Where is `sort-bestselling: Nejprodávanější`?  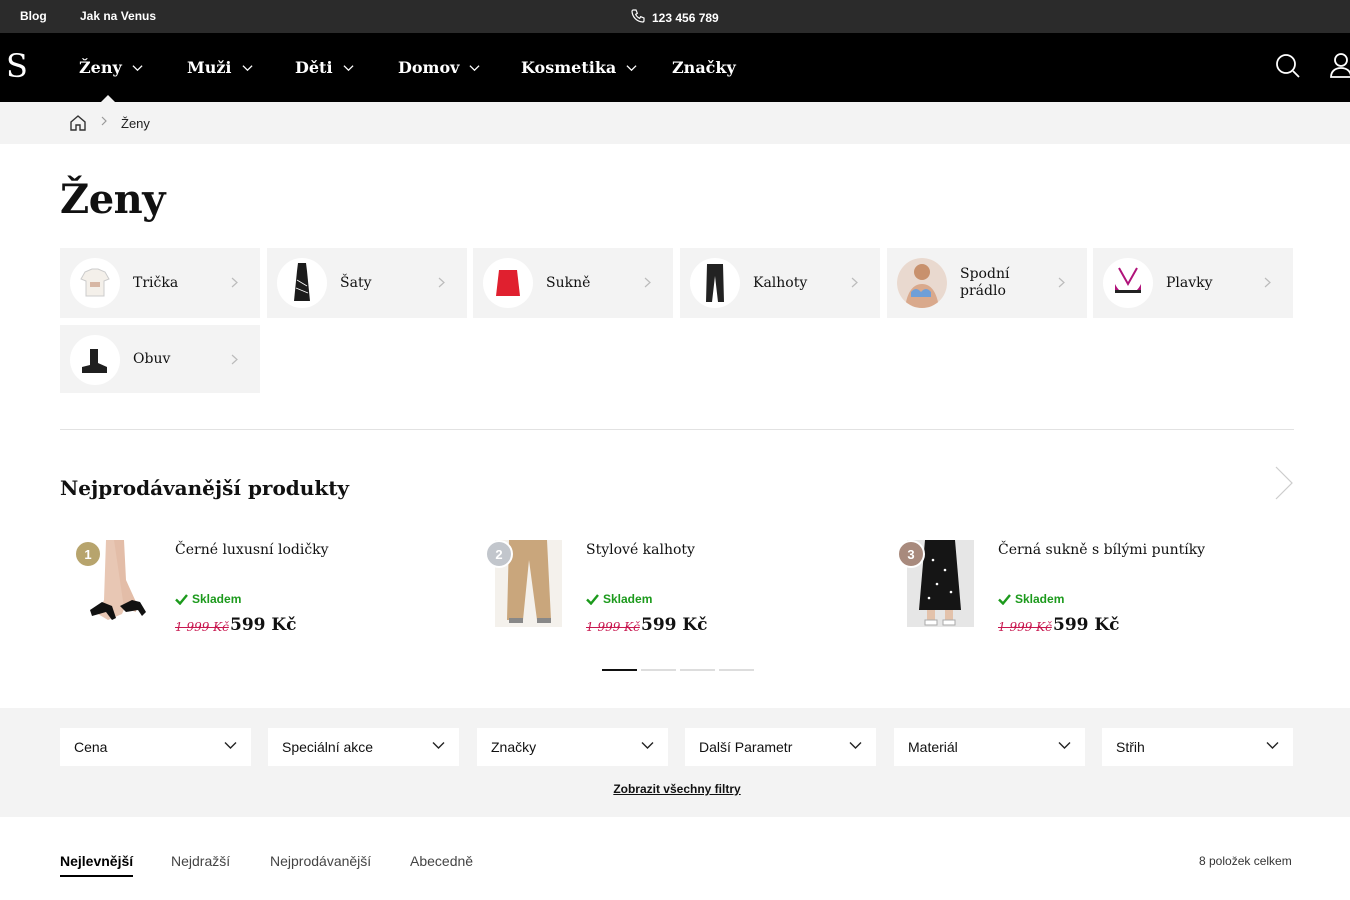 sort-bestselling: Nejprodávanější is located at coordinates (320, 861).